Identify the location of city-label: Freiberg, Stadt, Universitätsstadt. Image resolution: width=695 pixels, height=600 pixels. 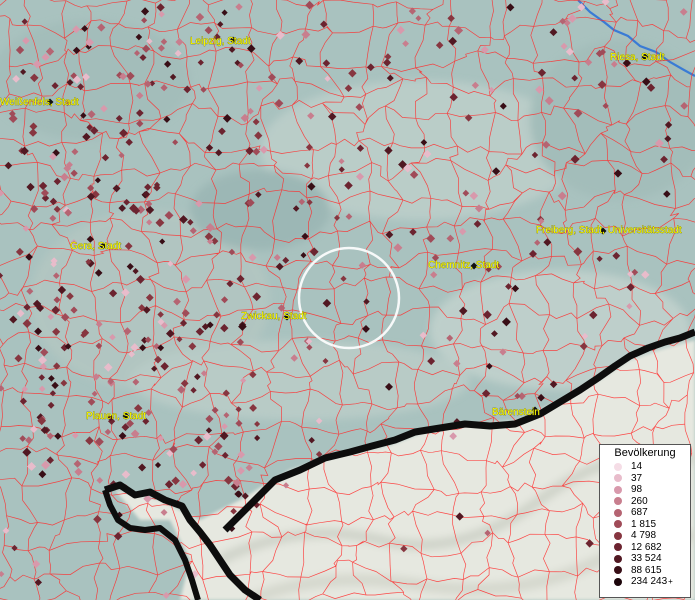
(609, 231).